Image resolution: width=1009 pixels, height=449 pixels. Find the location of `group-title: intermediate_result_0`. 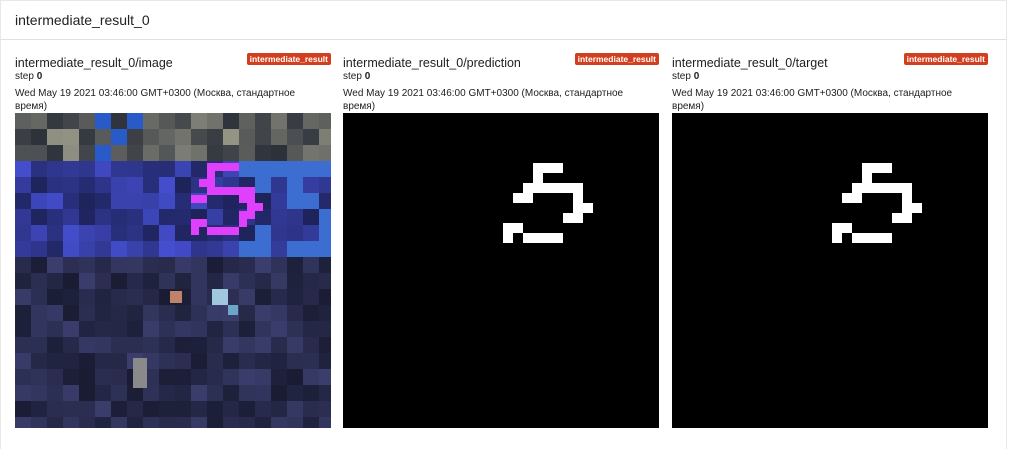

group-title: intermediate_result_0 is located at coordinates (82, 20).